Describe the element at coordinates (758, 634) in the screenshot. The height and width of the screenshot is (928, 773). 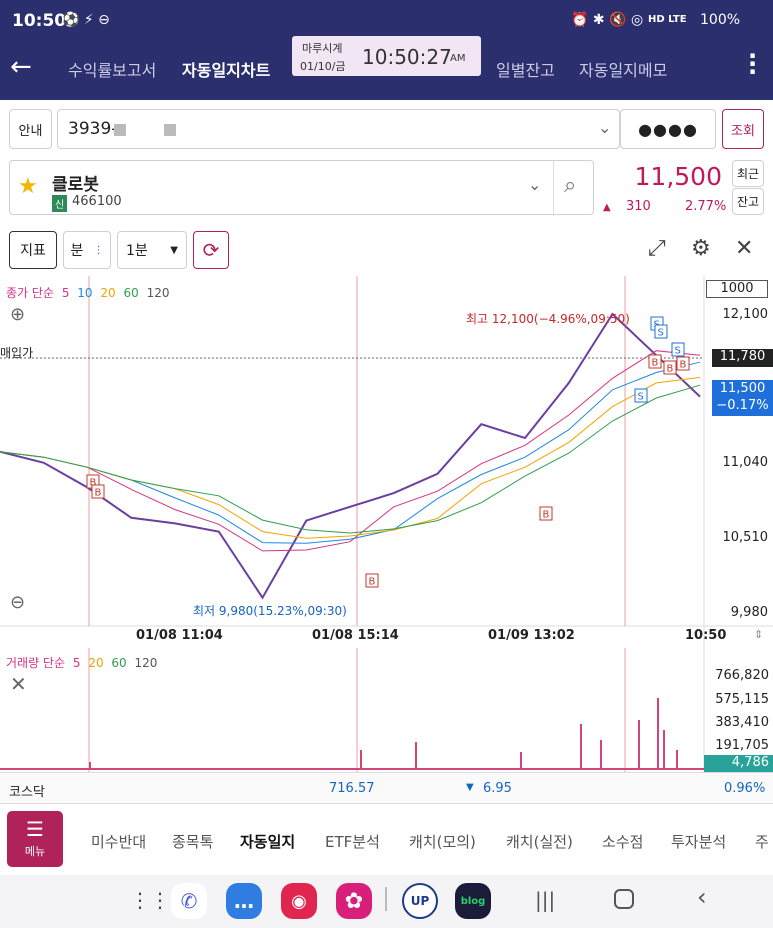
I see `scroll-arrows-icon: ⇕` at that location.